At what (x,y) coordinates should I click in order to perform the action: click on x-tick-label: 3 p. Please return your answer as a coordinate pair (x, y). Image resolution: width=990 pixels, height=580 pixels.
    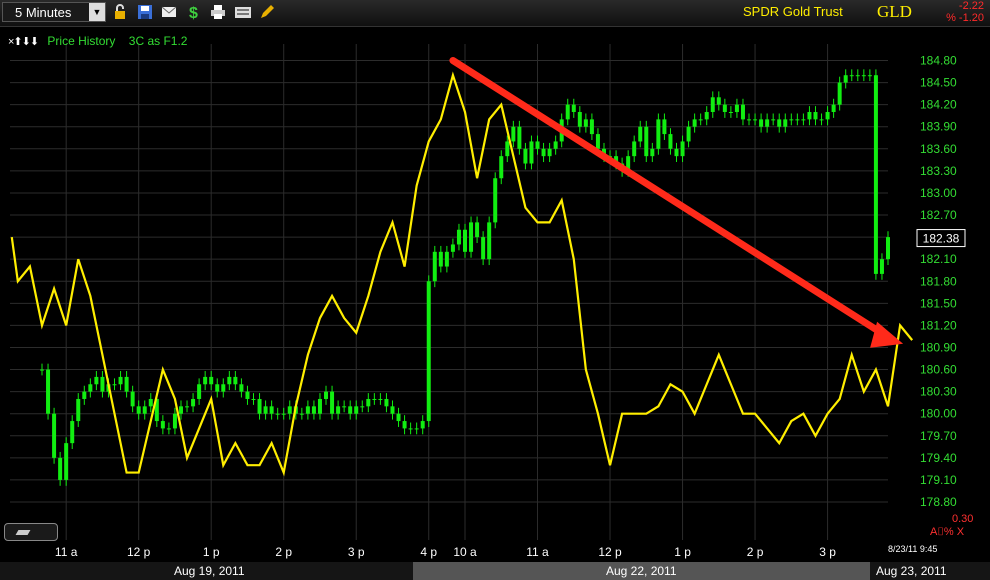
    Looking at the image, I should click on (356, 552).